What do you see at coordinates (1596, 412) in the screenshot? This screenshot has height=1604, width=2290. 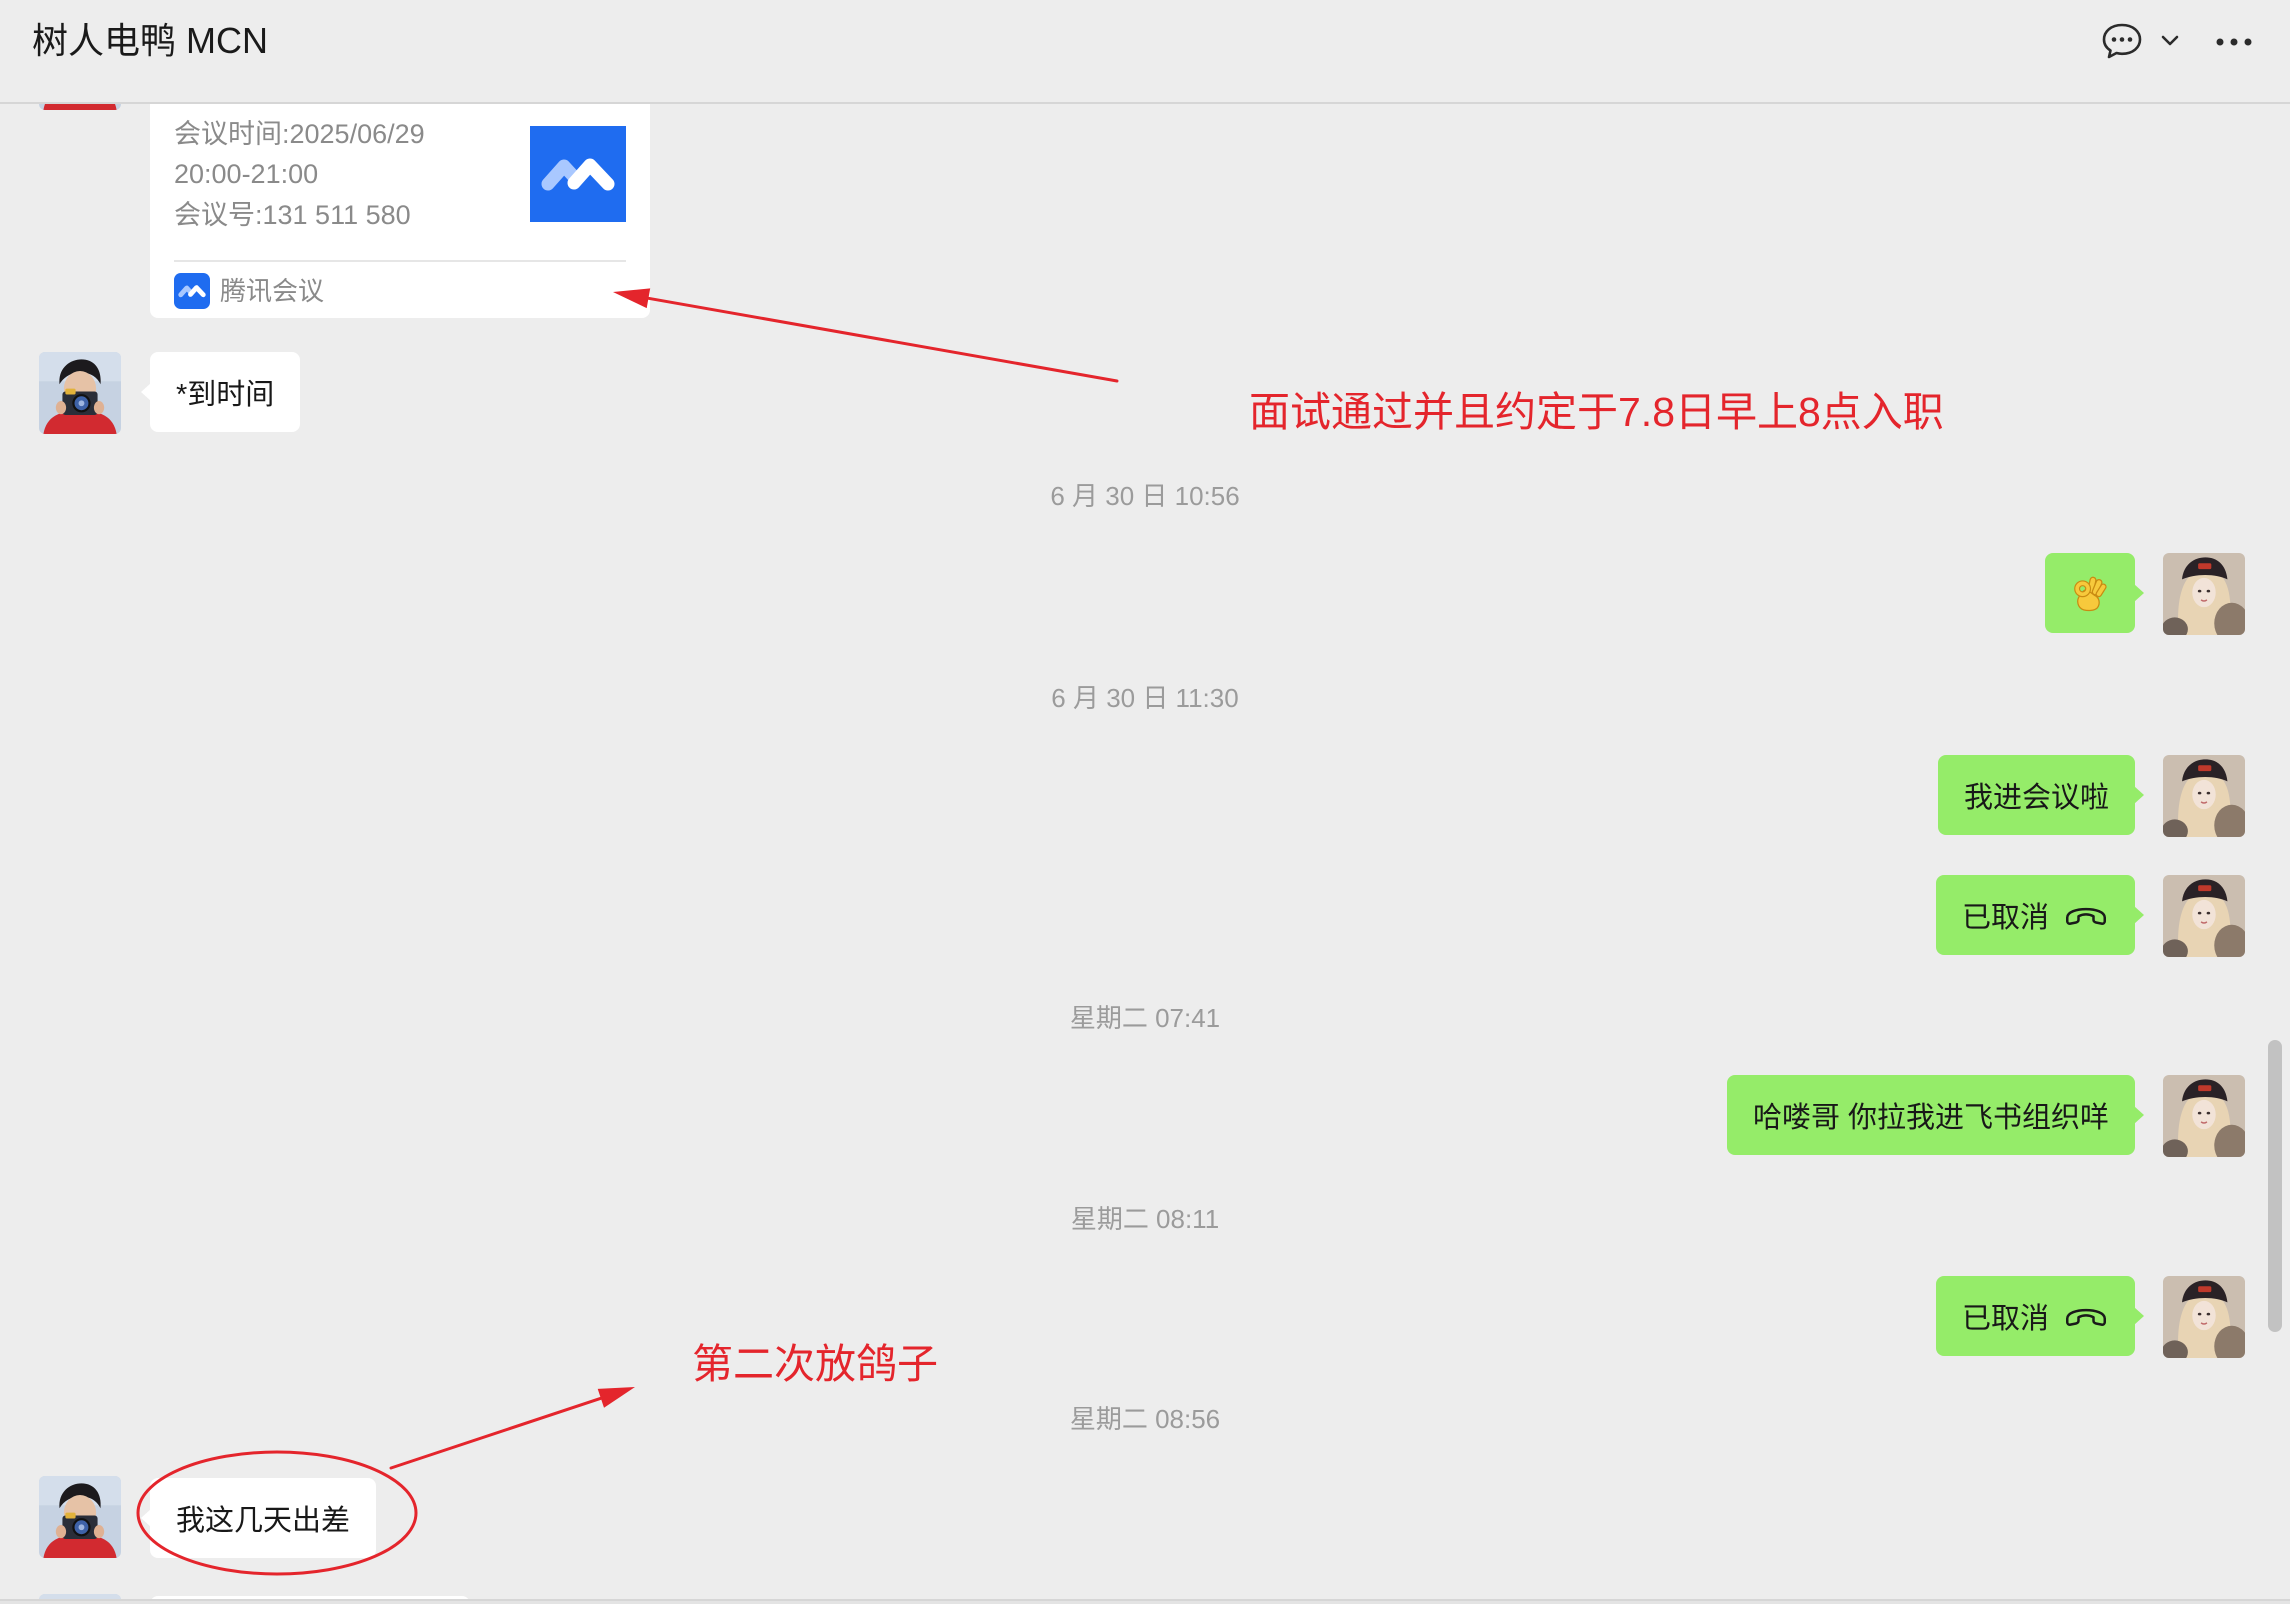 I see `annotation-note-interview: 面试通过并且约定于7.8日早上8点入职` at bounding box center [1596, 412].